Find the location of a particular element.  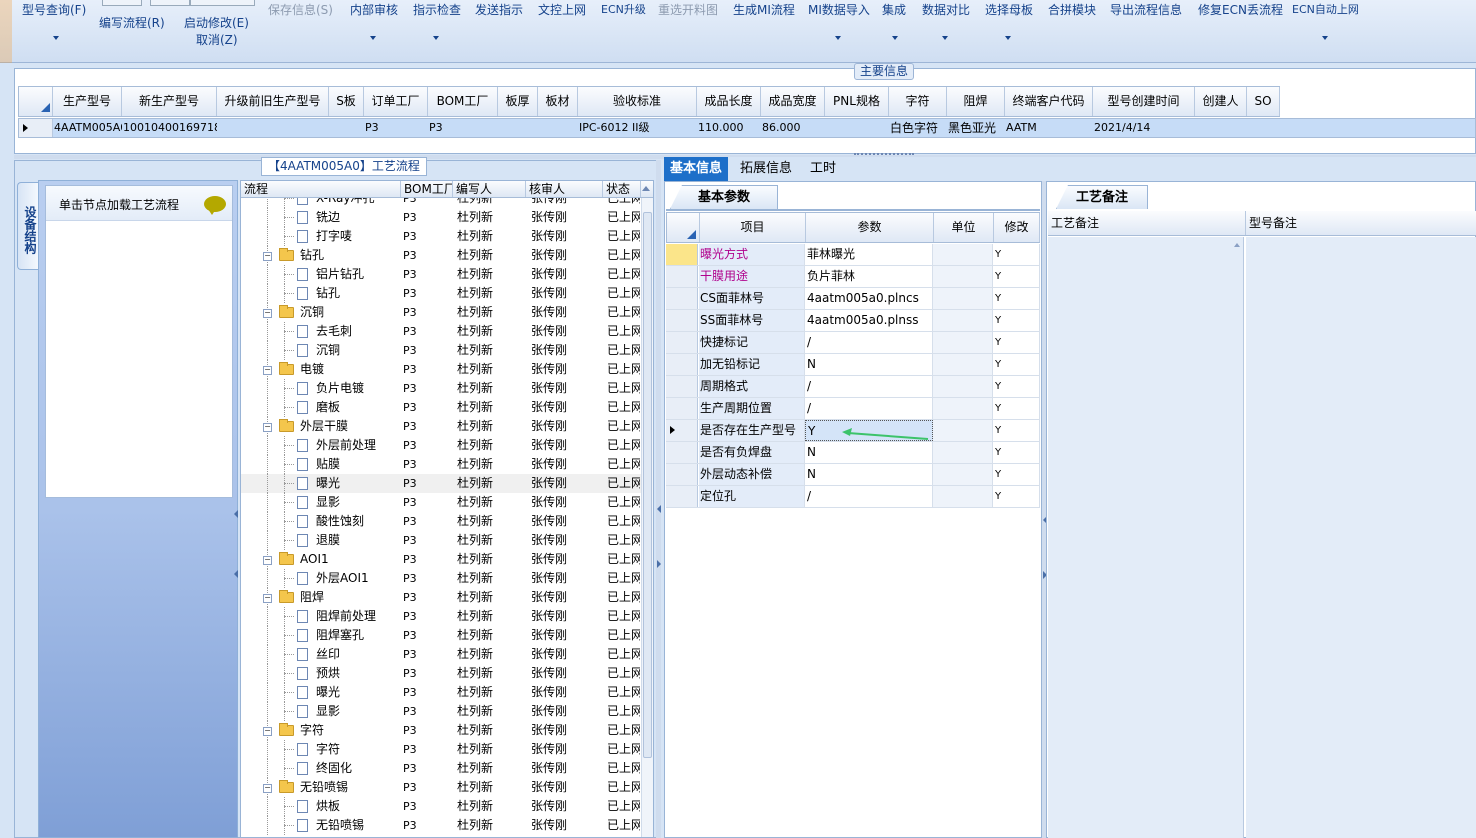

comment-bubble-icon is located at coordinates (215, 205).